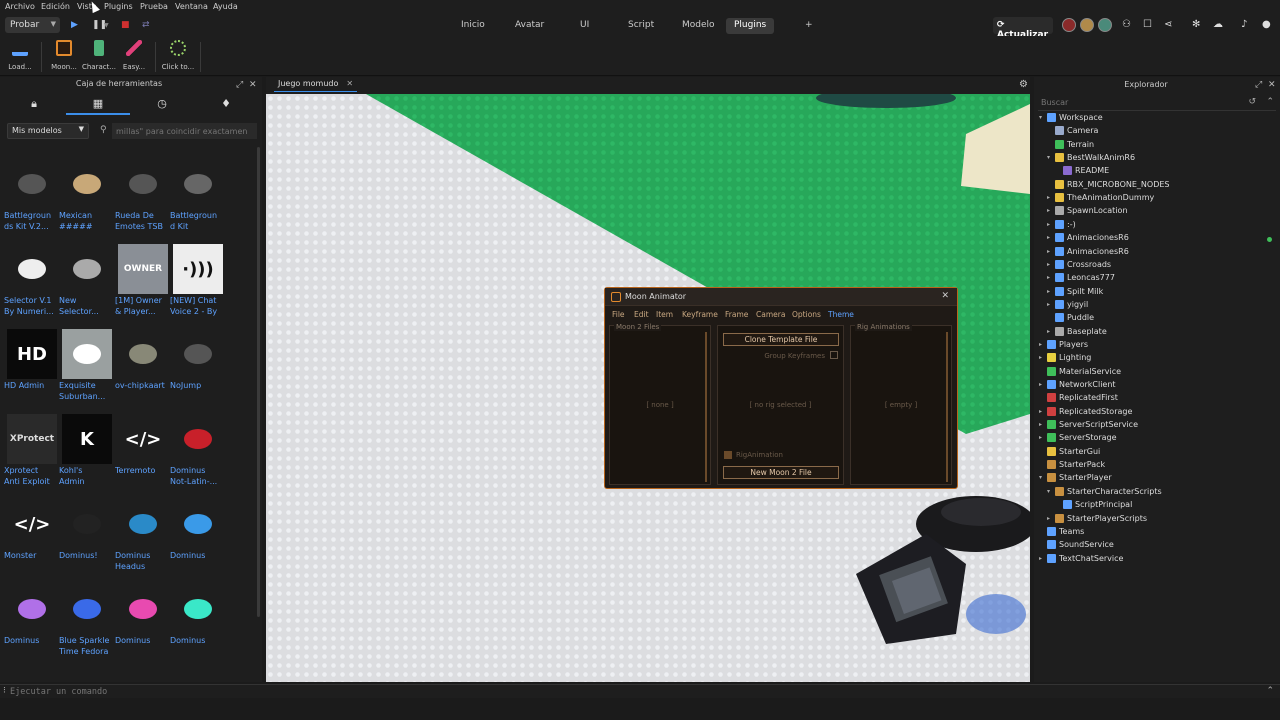  What do you see at coordinates (106, 25) in the screenshot?
I see `chevron-down-icon: ▼` at bounding box center [106, 25].